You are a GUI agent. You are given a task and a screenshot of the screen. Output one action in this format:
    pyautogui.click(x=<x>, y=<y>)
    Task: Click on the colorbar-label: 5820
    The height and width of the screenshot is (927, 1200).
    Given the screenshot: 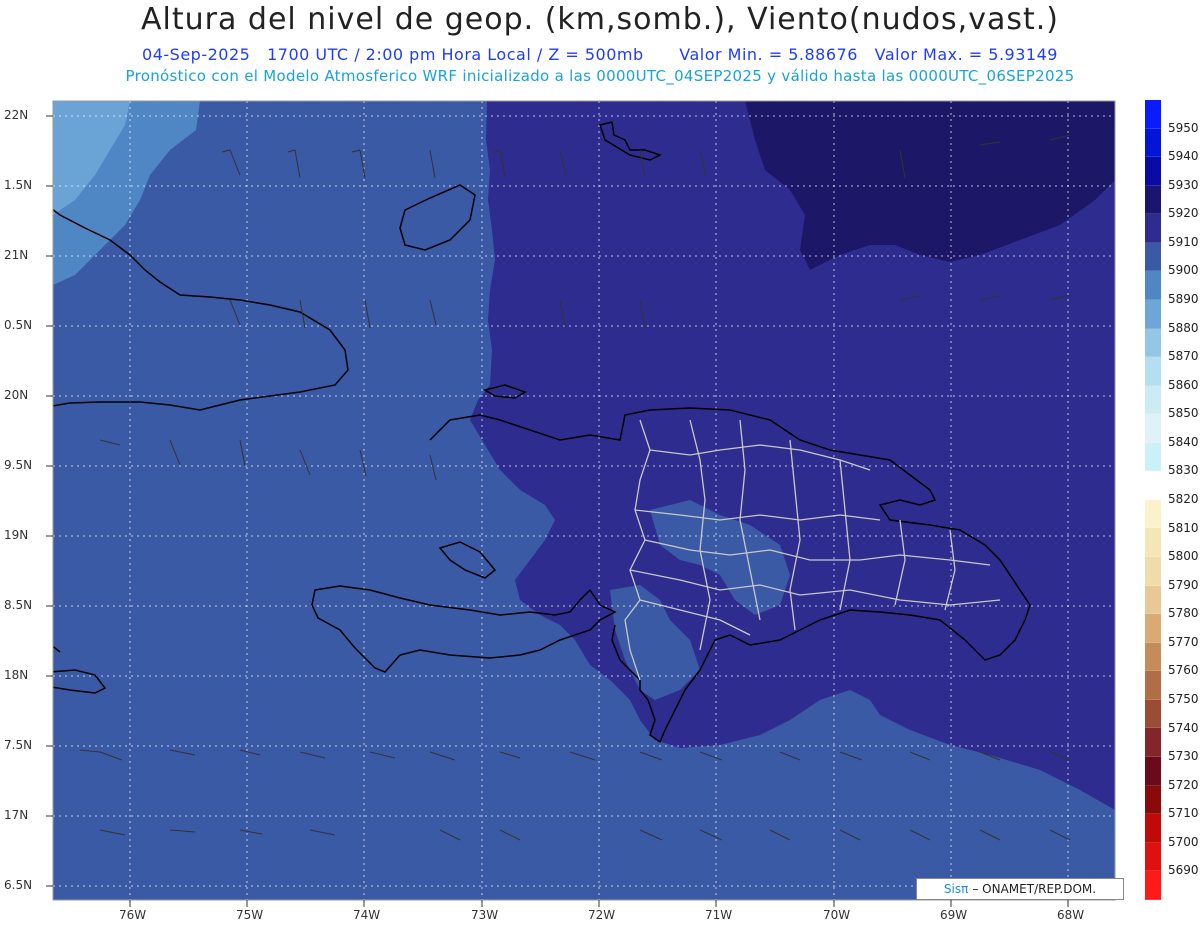 What is the action you would take?
    pyautogui.click(x=1183, y=499)
    